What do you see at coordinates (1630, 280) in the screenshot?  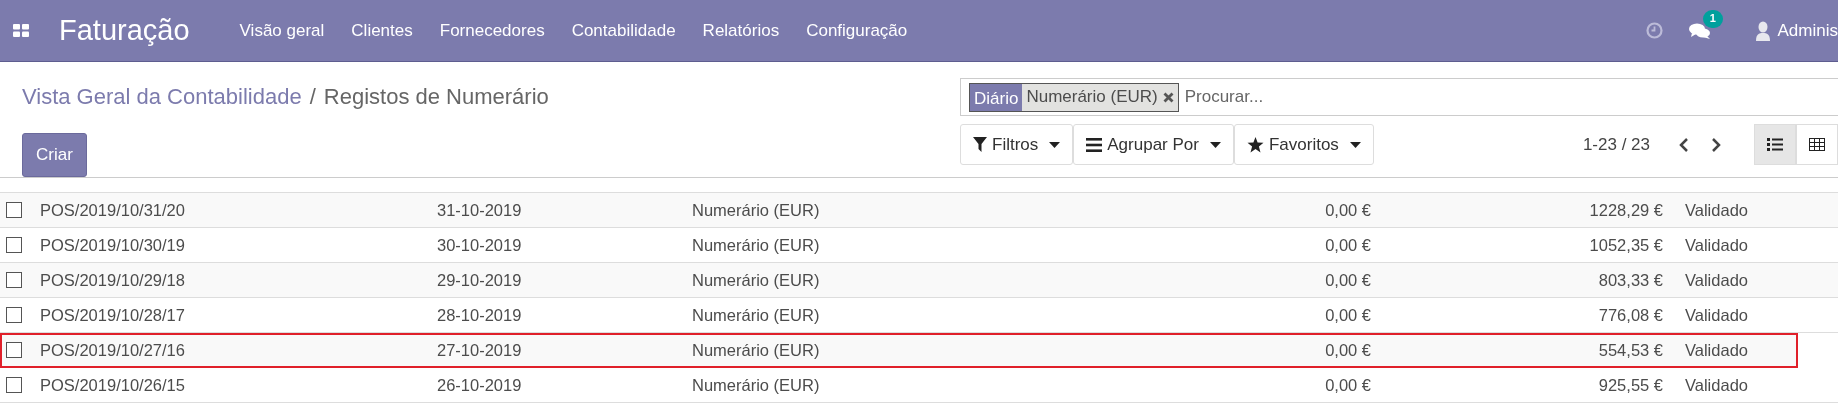 I see `table-cell-text: 803,33 €` at bounding box center [1630, 280].